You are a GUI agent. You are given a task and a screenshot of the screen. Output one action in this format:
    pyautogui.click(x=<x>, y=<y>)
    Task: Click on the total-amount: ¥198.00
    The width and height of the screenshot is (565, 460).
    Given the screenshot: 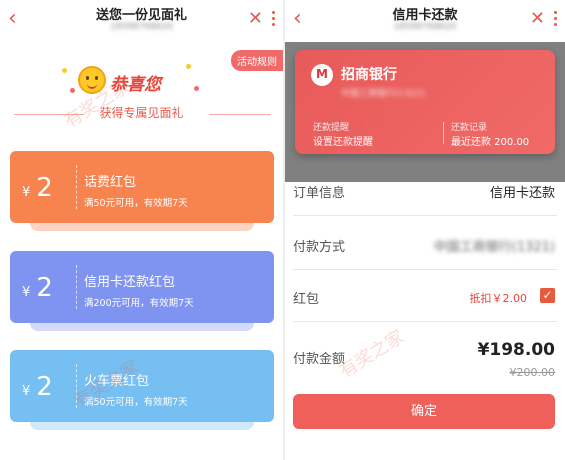 What is the action you would take?
    pyautogui.click(x=516, y=350)
    